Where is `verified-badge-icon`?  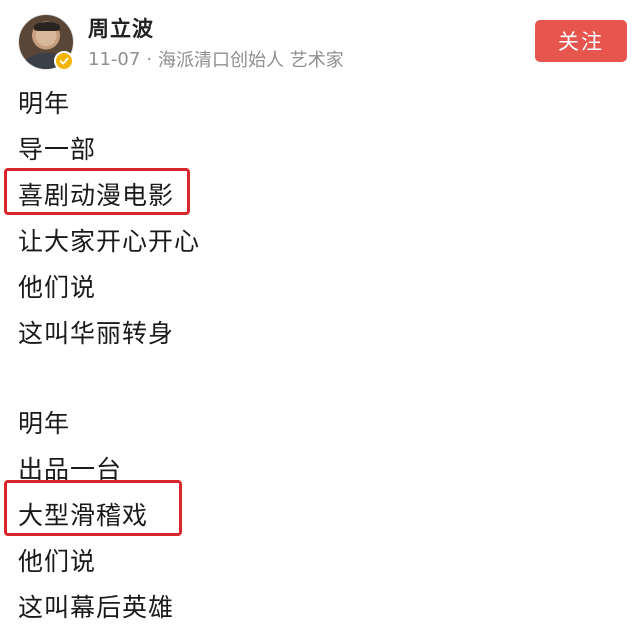 verified-badge-icon is located at coordinates (64, 61).